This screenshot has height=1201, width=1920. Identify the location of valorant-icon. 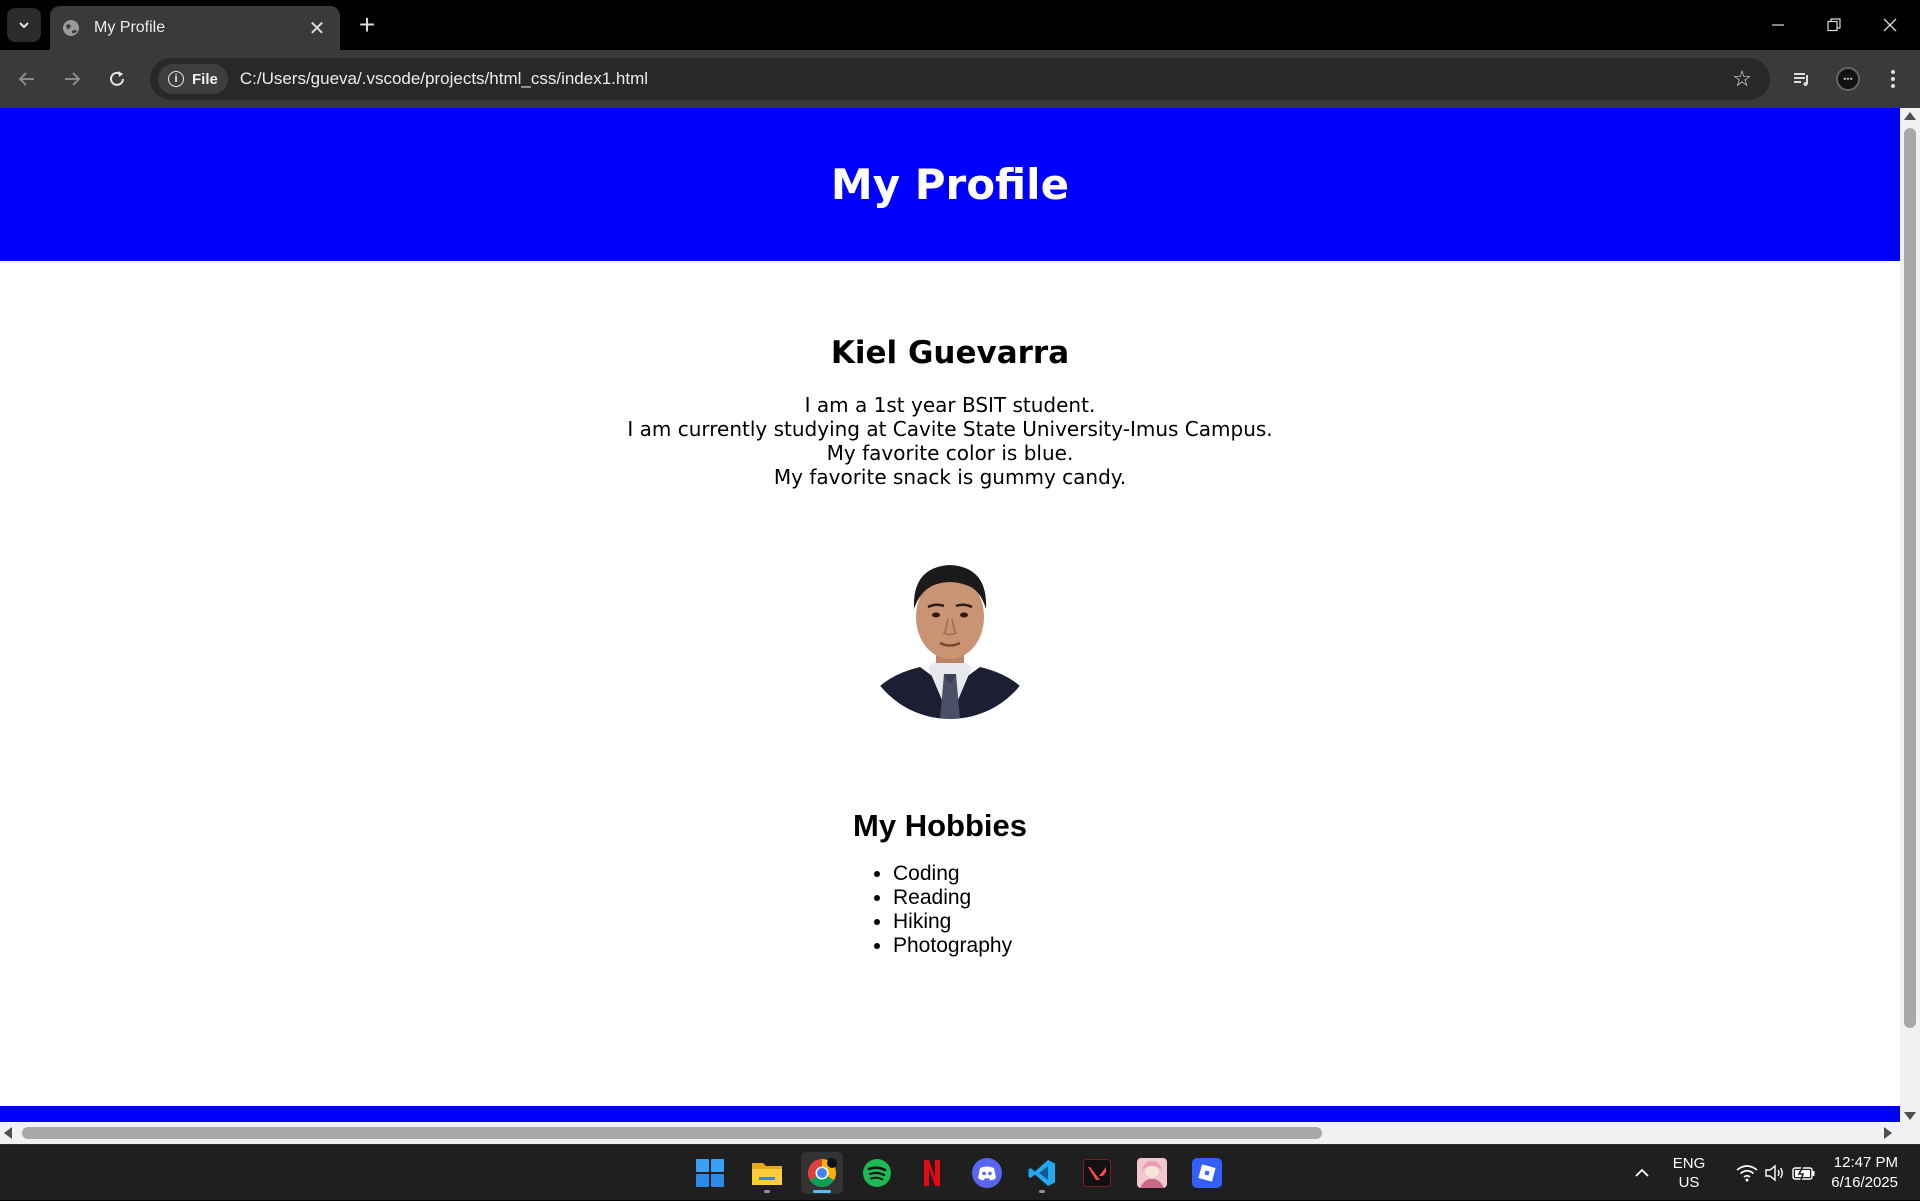
(1097, 1173).